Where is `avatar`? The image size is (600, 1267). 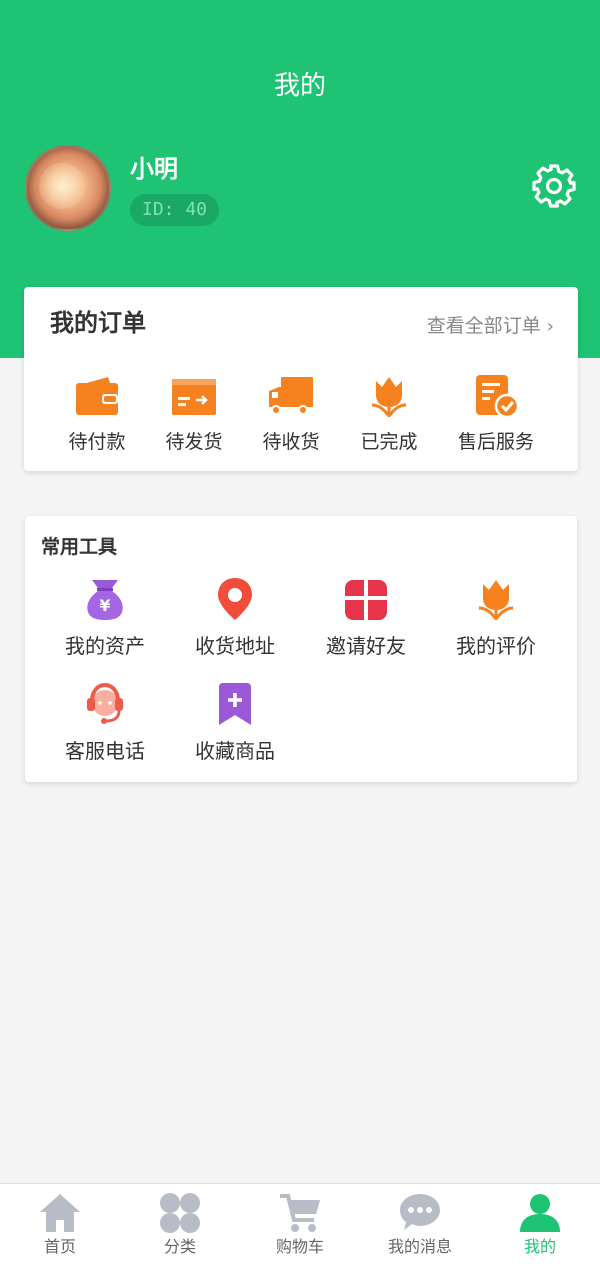
avatar is located at coordinates (68, 188).